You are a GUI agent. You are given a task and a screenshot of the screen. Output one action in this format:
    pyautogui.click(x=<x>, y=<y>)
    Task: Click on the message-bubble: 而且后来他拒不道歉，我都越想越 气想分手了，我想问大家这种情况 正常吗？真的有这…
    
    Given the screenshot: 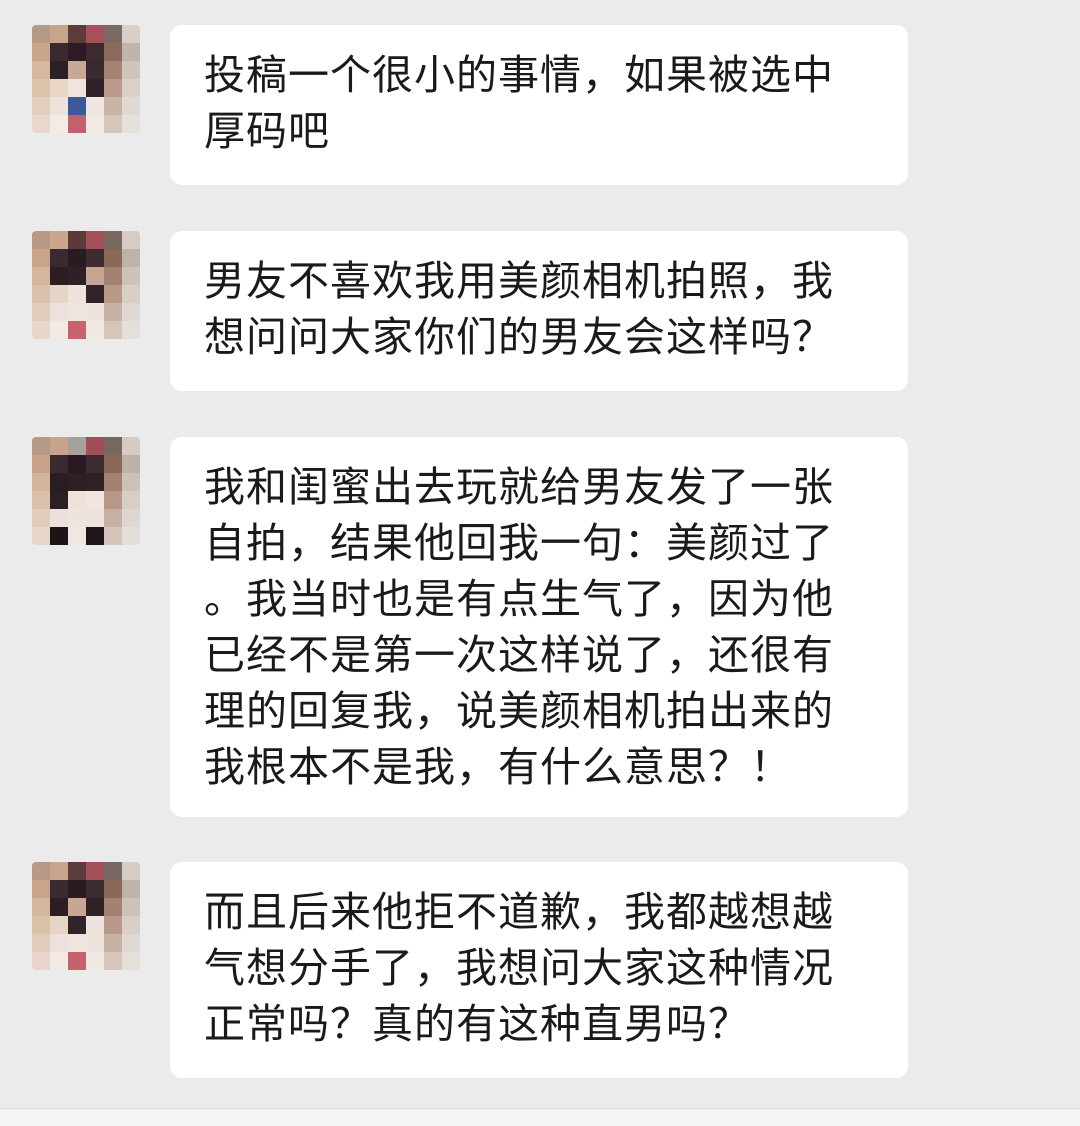 What is the action you would take?
    pyautogui.click(x=539, y=970)
    